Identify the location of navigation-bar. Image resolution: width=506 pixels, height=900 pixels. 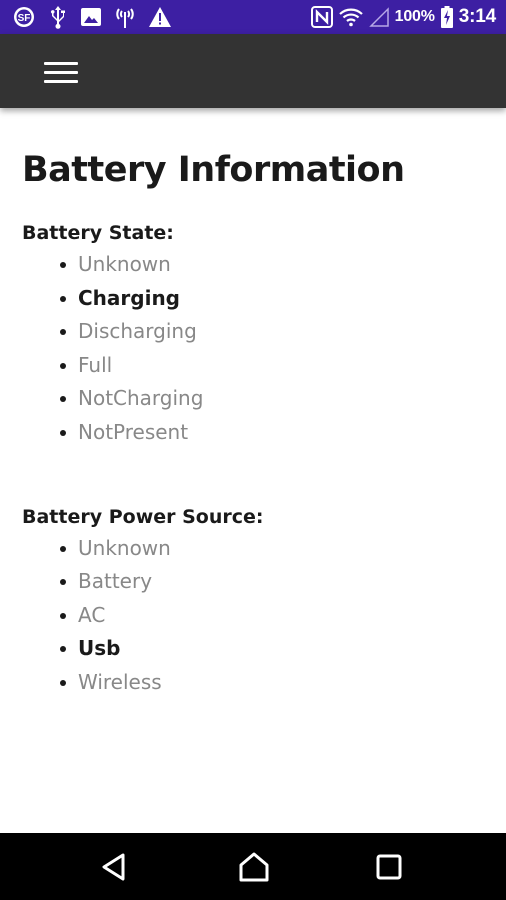
(253, 866).